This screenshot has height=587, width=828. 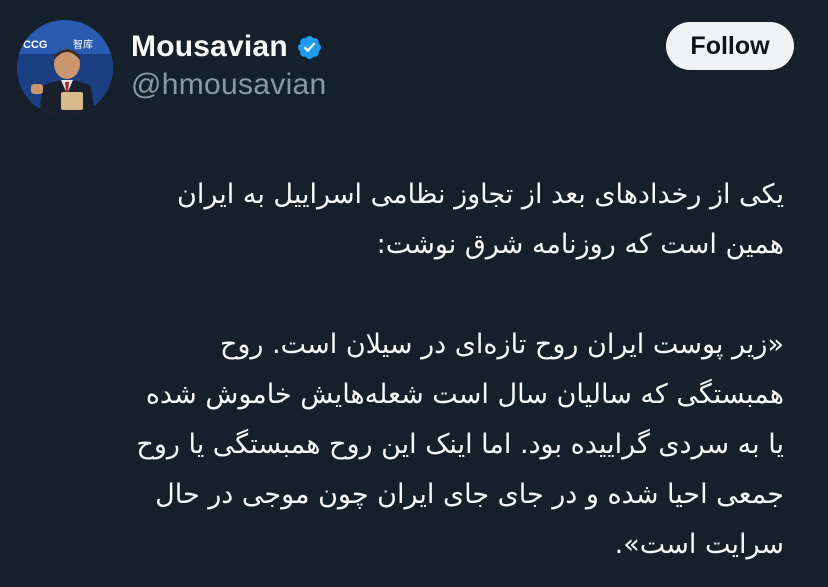 I want to click on user-handle: @hmousavian, so click(x=229, y=85).